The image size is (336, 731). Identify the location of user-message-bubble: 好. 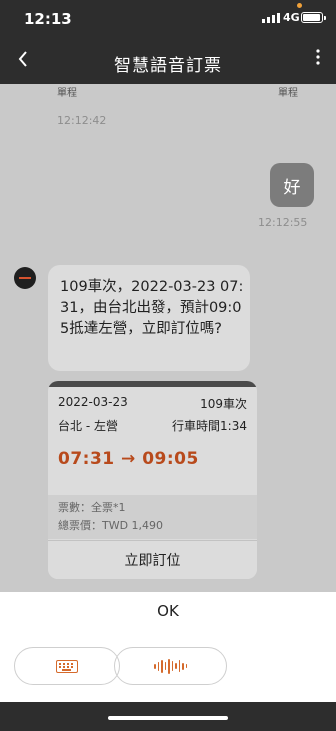
(292, 185).